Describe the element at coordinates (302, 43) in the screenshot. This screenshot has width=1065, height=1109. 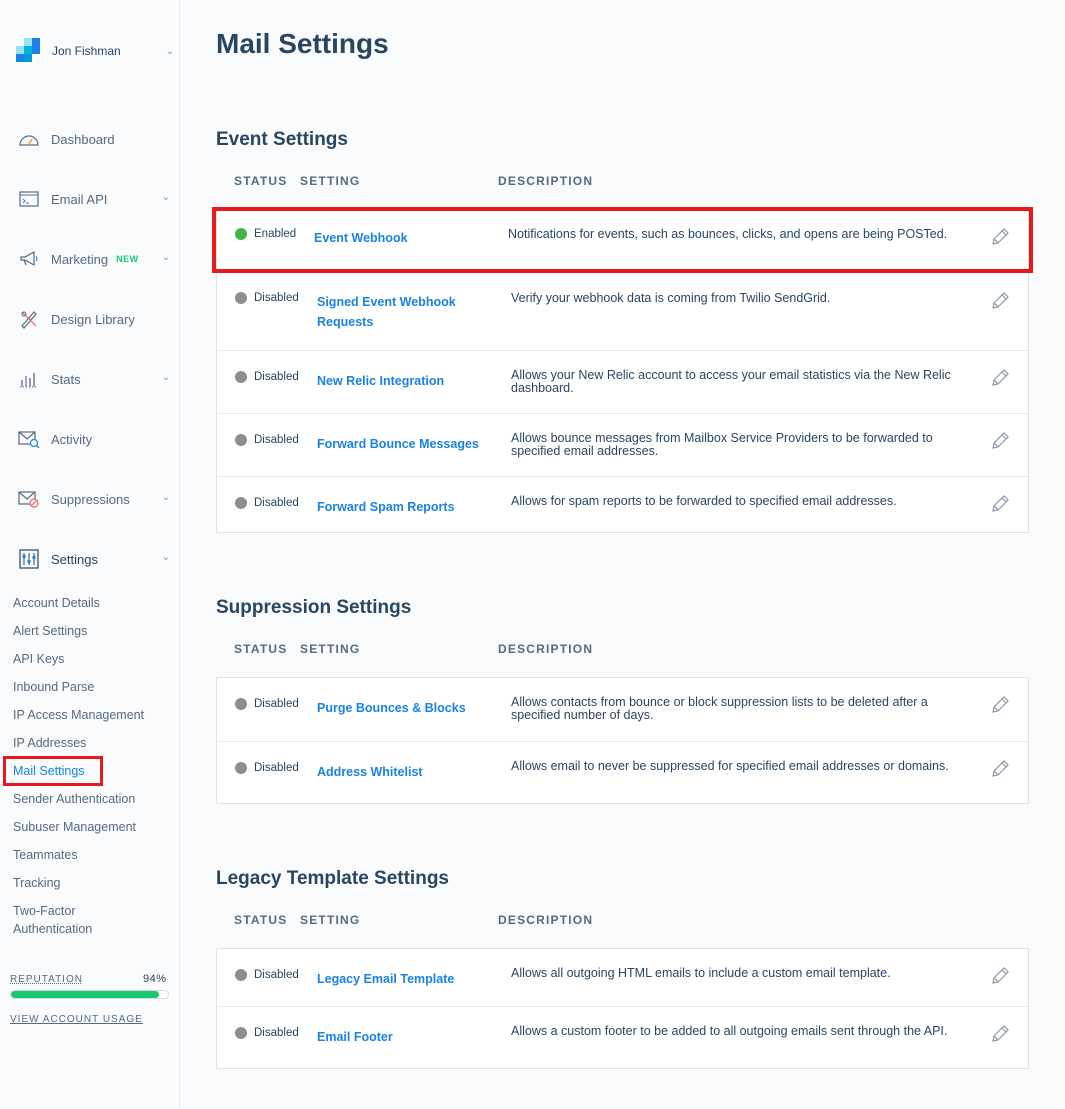
I see `page-title: Mail Settings` at that location.